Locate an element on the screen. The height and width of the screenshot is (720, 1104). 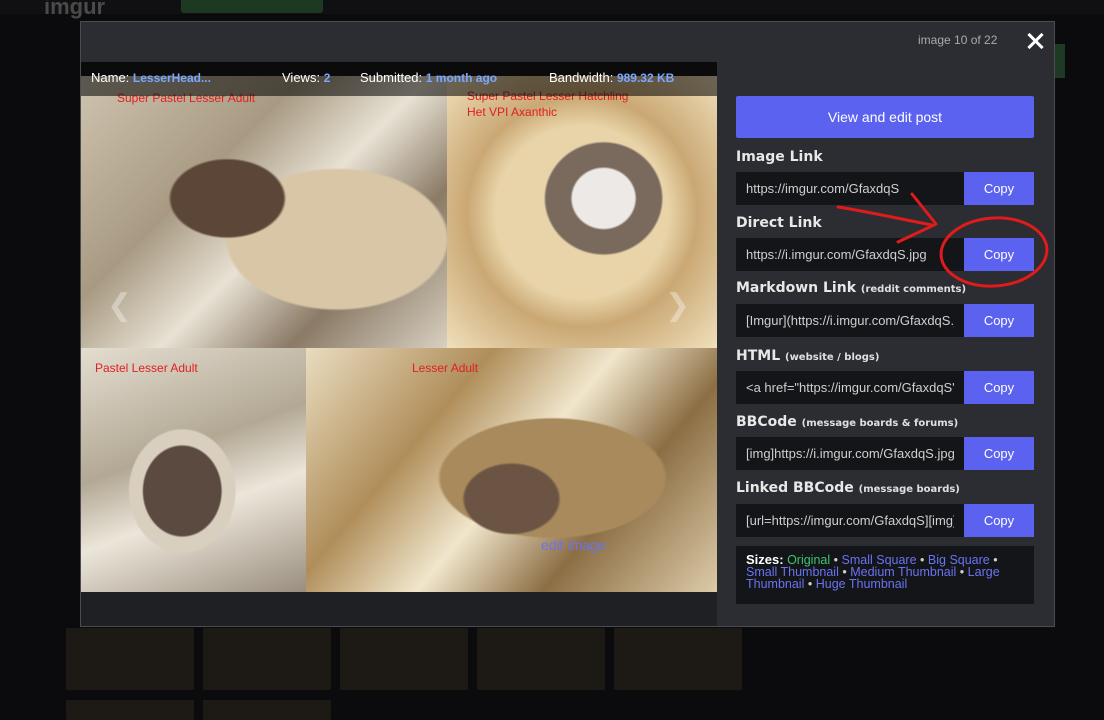
html-link-row: Copy is located at coordinates (885, 387).